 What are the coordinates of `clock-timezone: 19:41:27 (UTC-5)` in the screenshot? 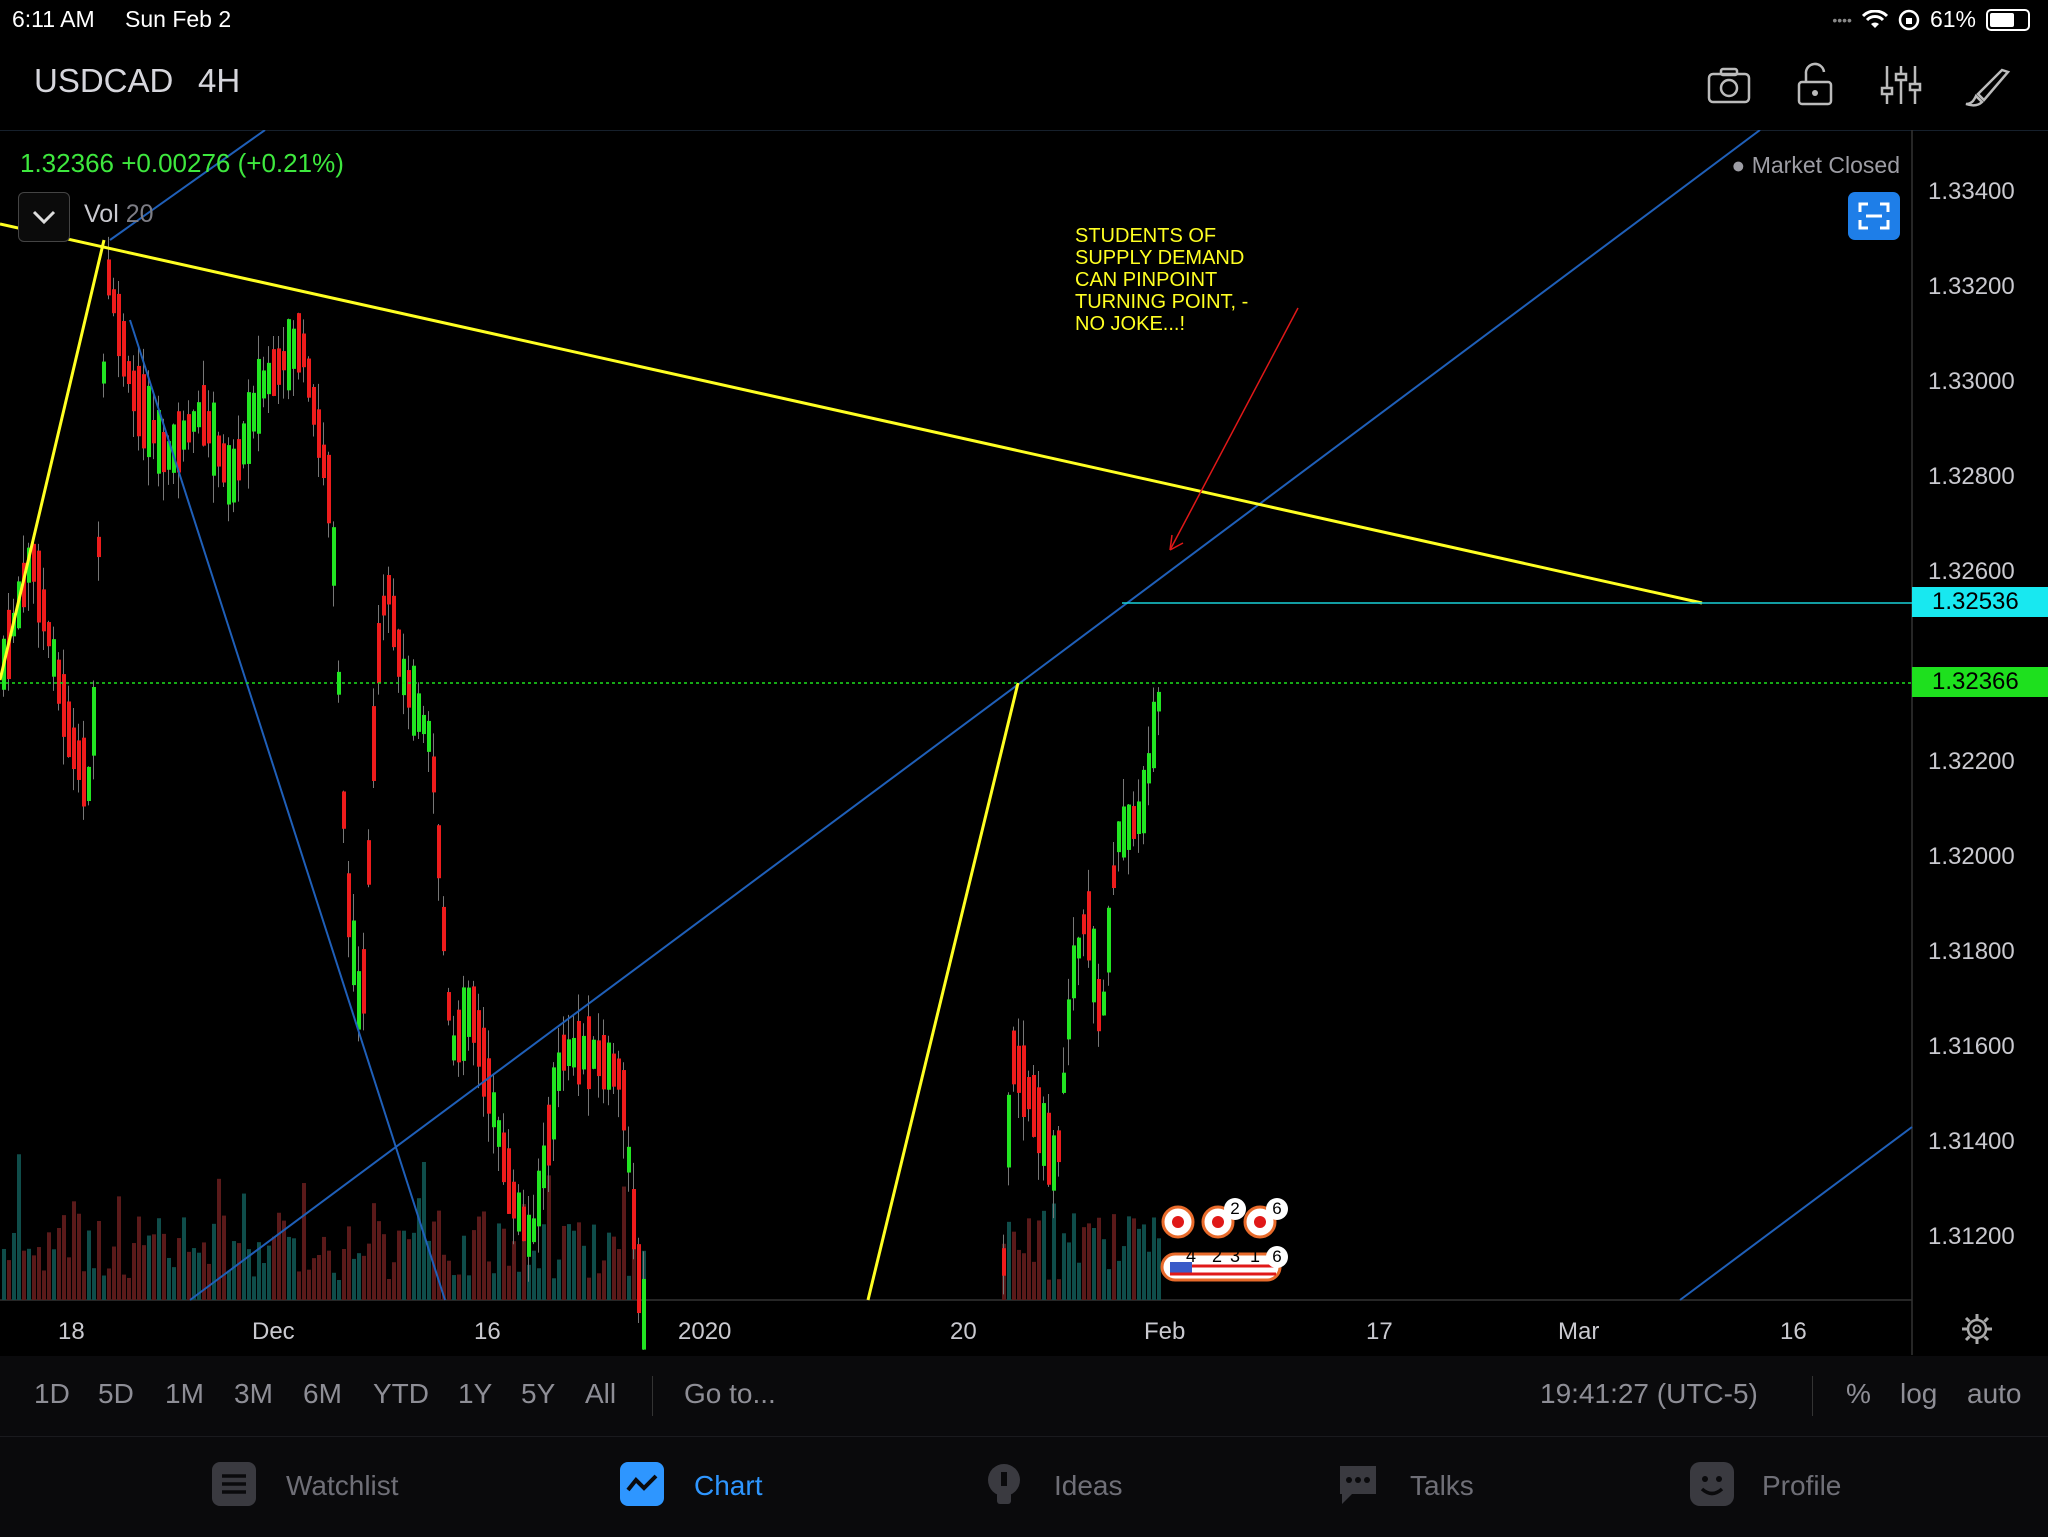 It's located at (1649, 1394).